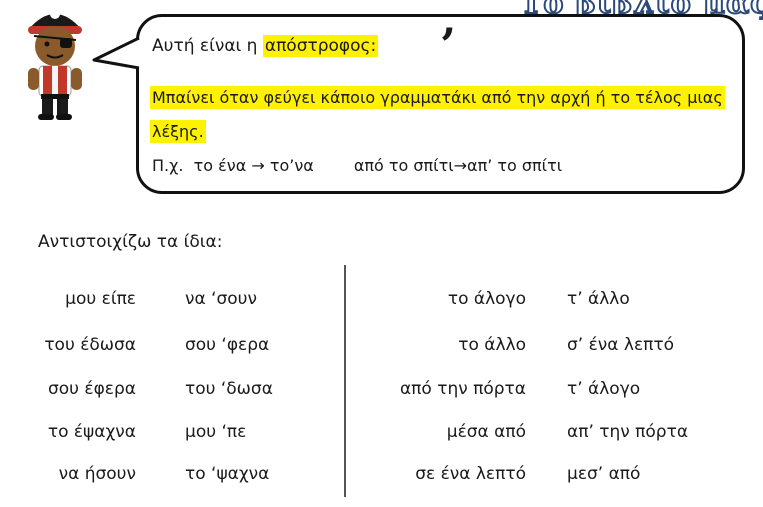 Image resolution: width=763 pixels, height=507 pixels. Describe the element at coordinates (492, 345) in the screenshot. I see `right-col1-item: το άλλο` at that location.